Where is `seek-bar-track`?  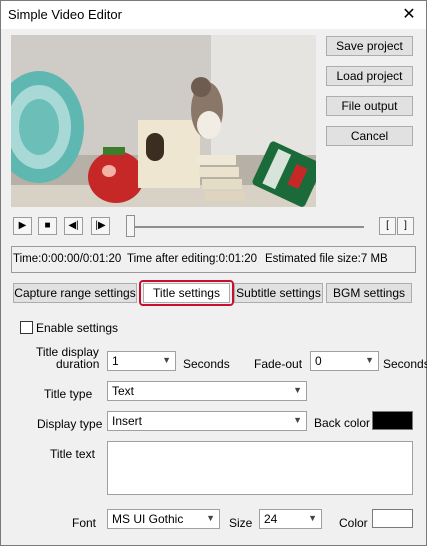 seek-bar-track is located at coordinates (245, 227).